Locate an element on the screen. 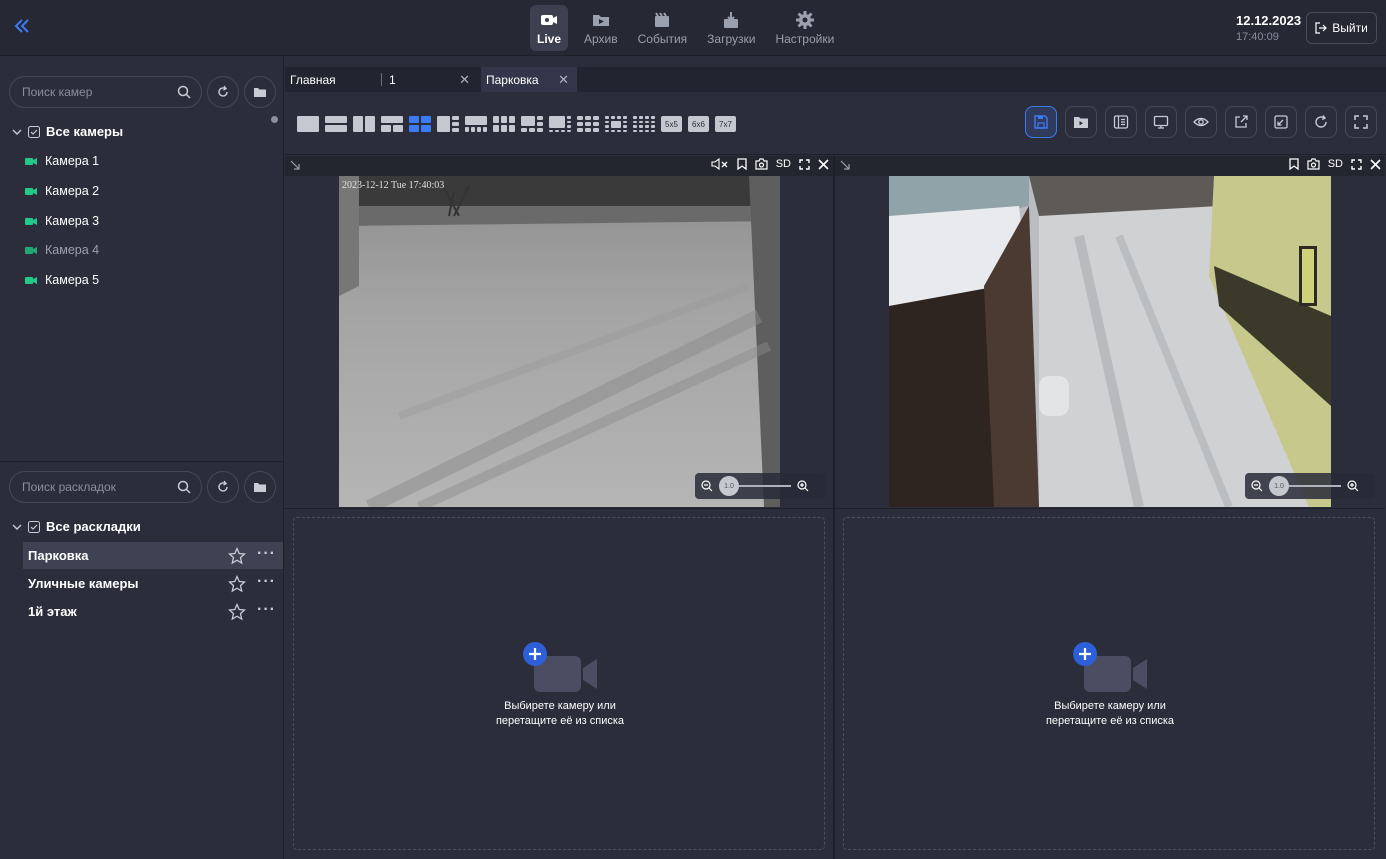 This screenshot has height=859, width=1386. refresh-cameras-button is located at coordinates (223, 92).